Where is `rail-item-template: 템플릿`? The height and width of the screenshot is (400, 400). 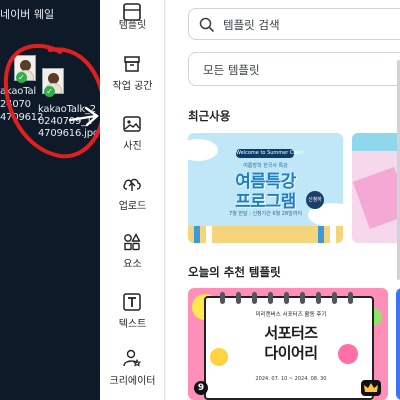 rail-item-template: 템플릿 is located at coordinates (132, 28).